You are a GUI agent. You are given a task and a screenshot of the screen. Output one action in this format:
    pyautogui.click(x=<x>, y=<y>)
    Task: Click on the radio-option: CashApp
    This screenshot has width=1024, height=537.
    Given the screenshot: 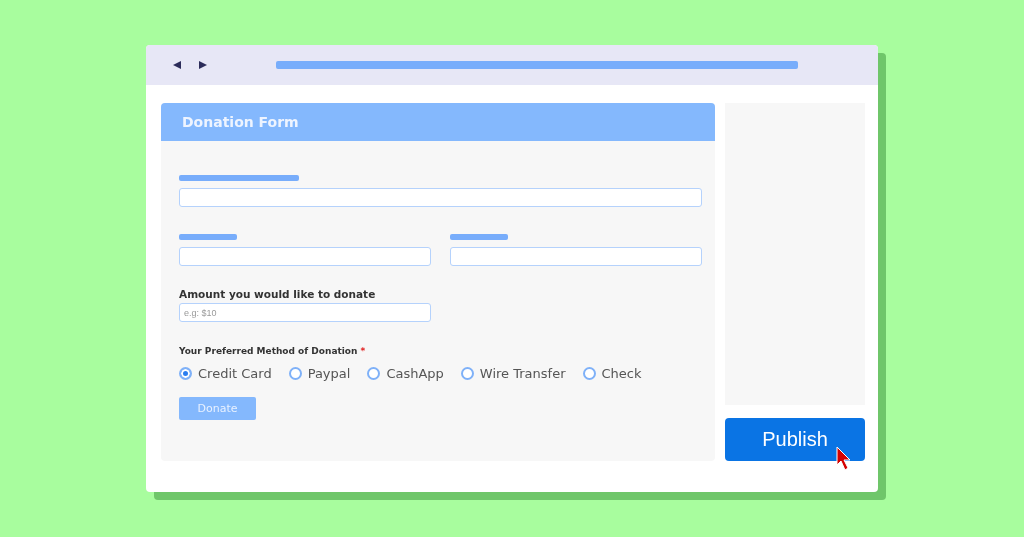 What is the action you would take?
    pyautogui.click(x=405, y=373)
    